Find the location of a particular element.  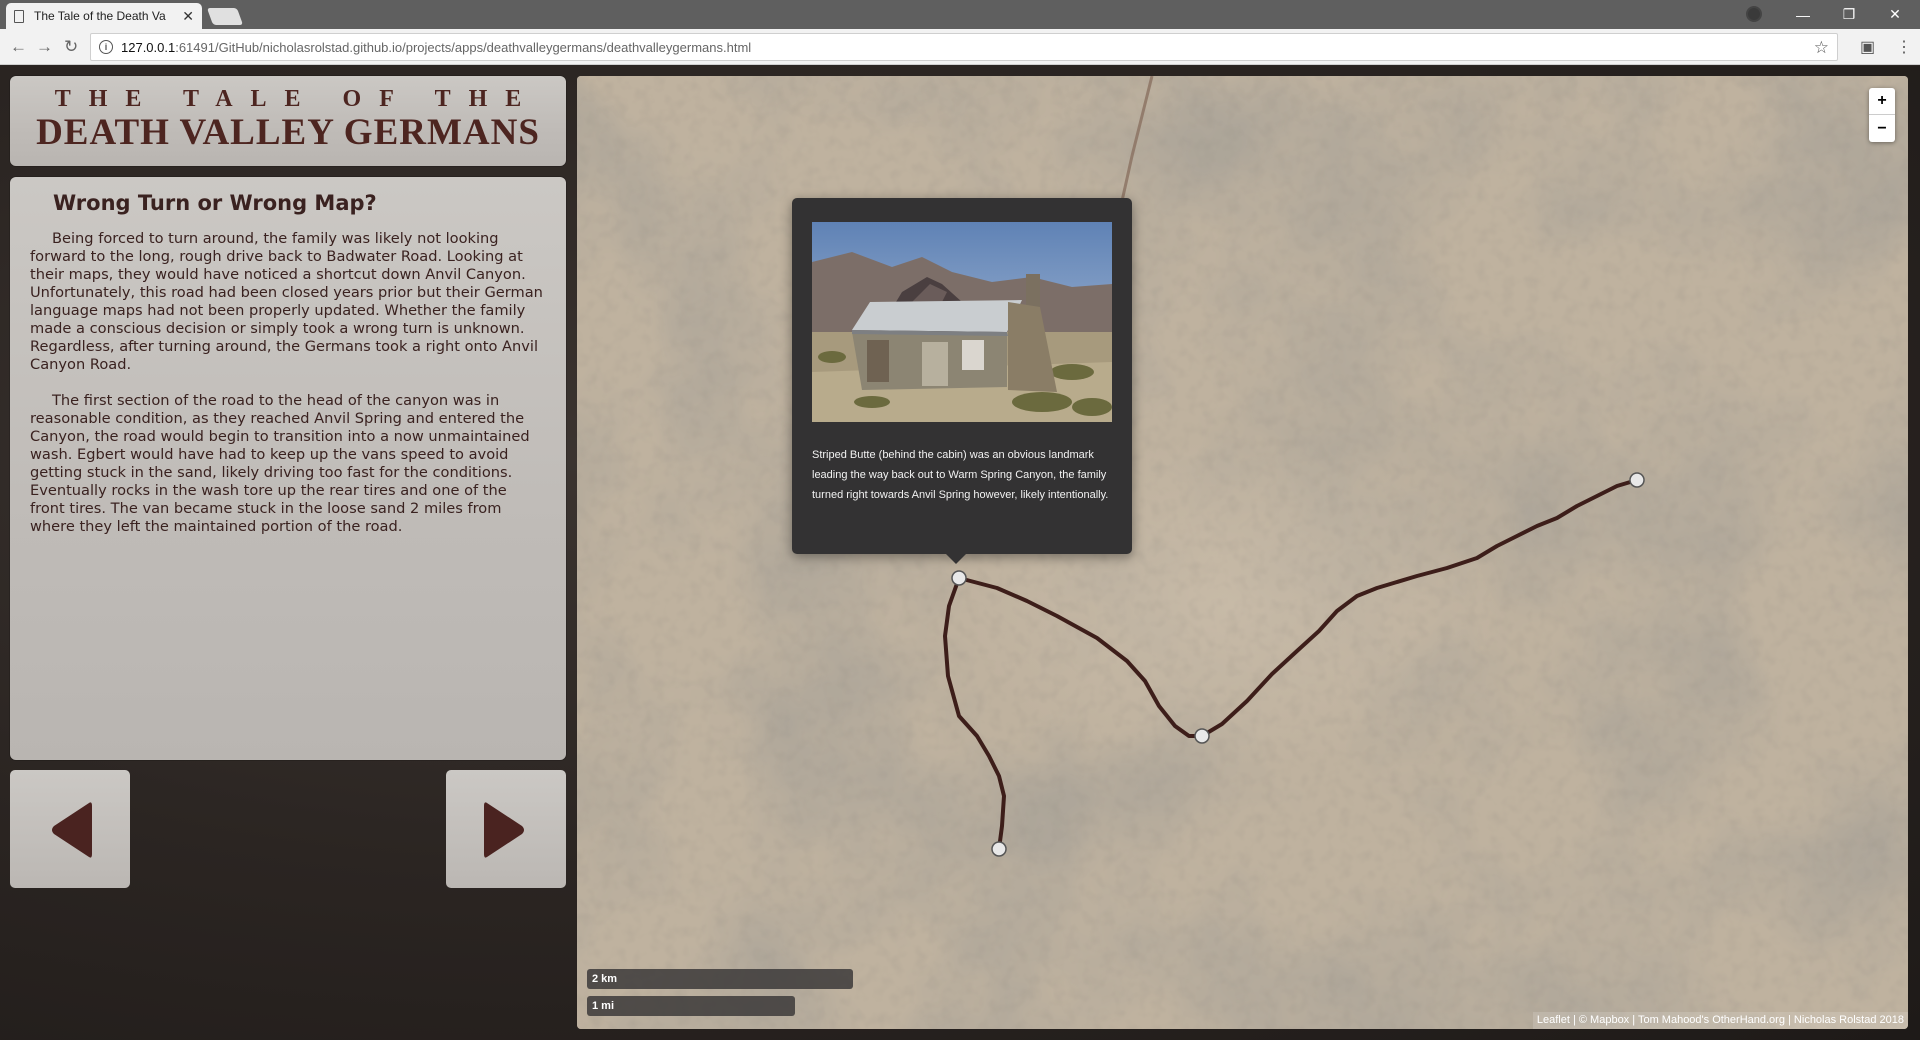

close-window-button: ✕ is located at coordinates (1895, 14).